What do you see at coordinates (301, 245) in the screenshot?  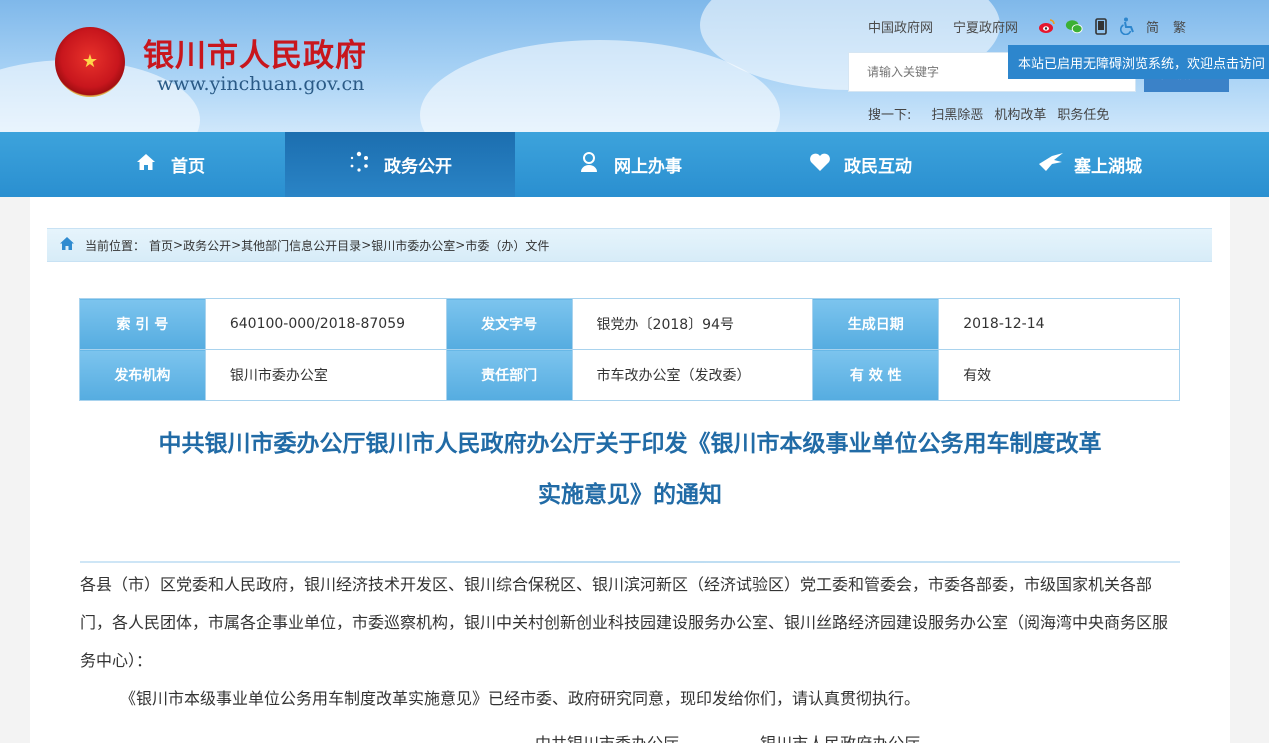 I see `breadcrumb-item-directory: 其他部门信息公开目录` at bounding box center [301, 245].